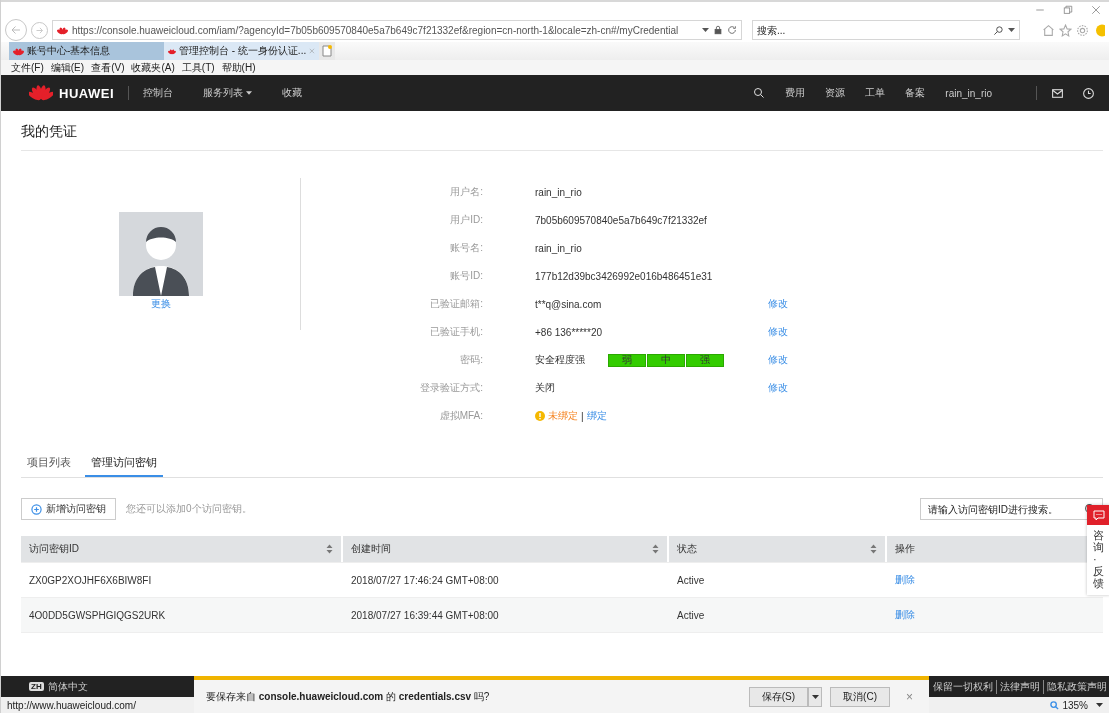 The width and height of the screenshot is (1109, 713). What do you see at coordinates (875, 93) in the screenshot?
I see `nav-link: 工单` at bounding box center [875, 93].